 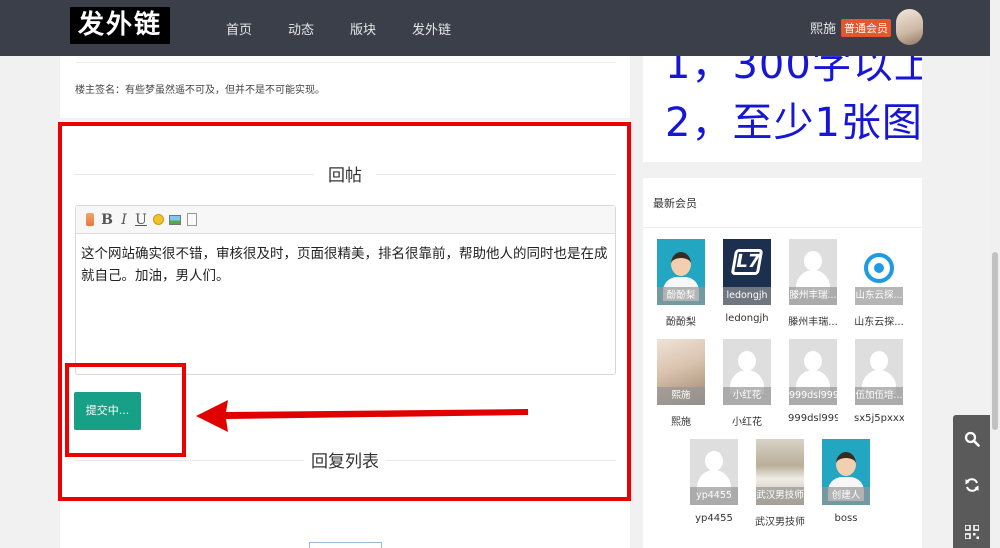 What do you see at coordinates (120, 25) in the screenshot?
I see `site-logo: 发外链` at bounding box center [120, 25].